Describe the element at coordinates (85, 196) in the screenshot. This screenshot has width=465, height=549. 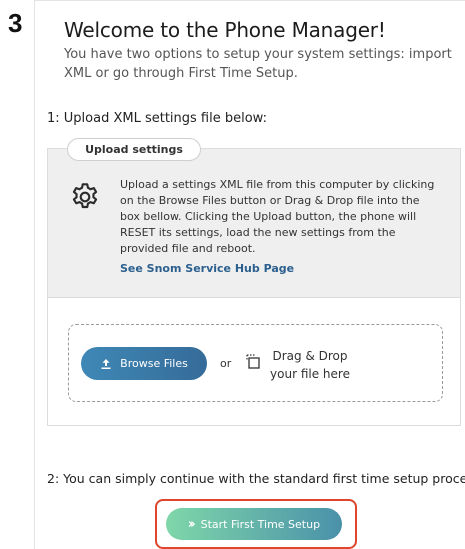
I see `gear-icon` at that location.